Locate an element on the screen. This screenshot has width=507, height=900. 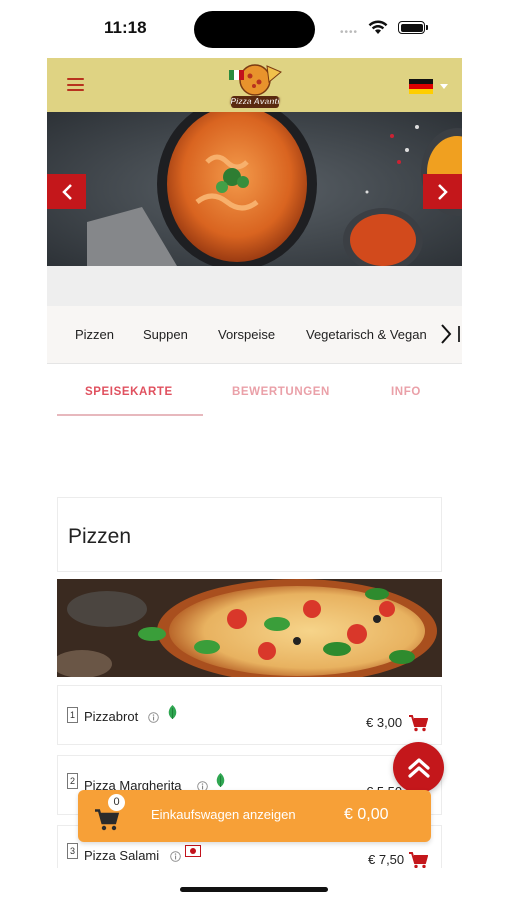
cart-label: Einkaufswagen anzeigen is located at coordinates (223, 814).